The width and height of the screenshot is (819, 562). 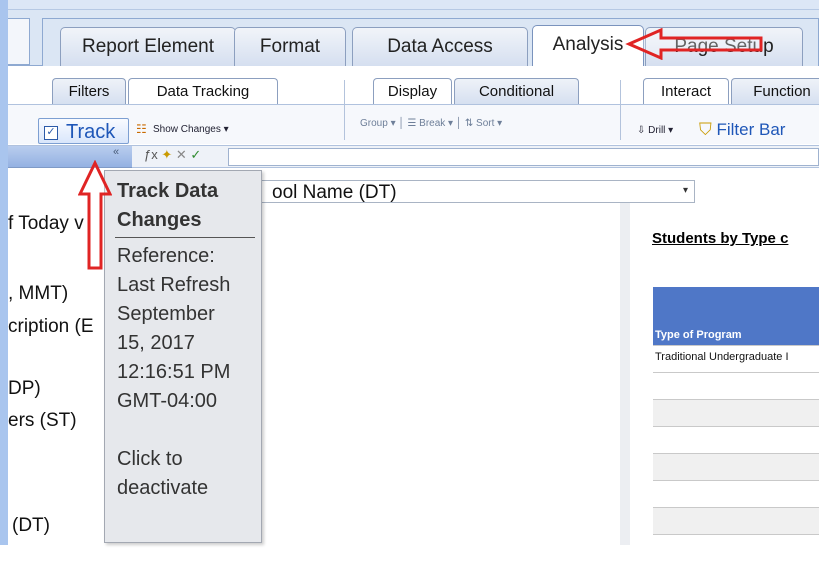 I want to click on left-panel-item: DP), so click(x=24, y=389).